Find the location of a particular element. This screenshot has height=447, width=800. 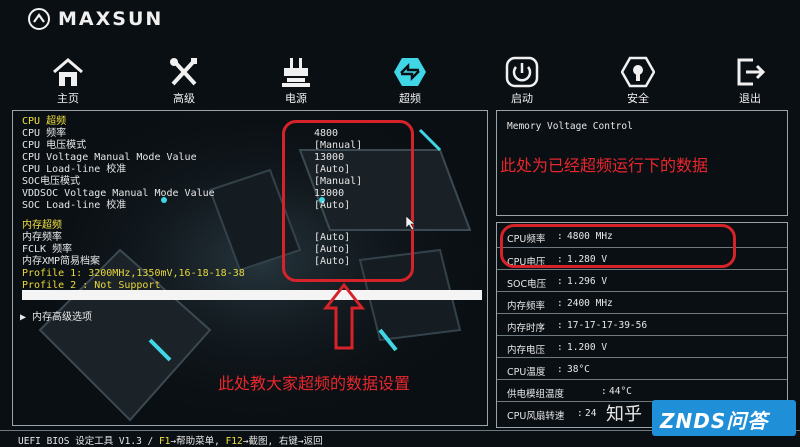

nav-security: 安全 is located at coordinates (638, 81).